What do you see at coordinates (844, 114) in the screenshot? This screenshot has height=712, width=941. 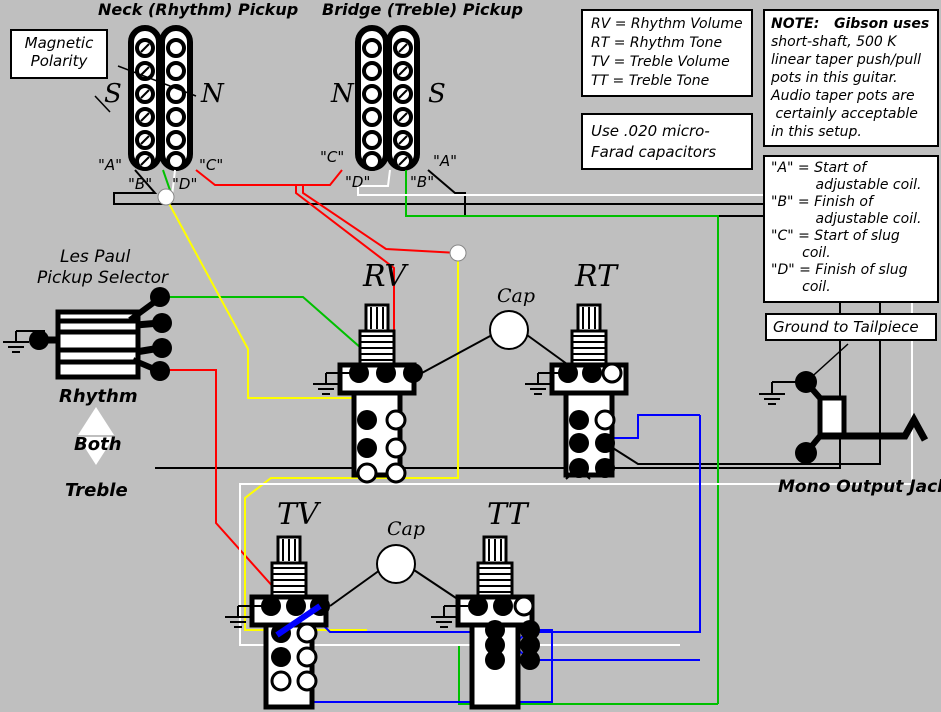 I see `pot-note-line-6: certainly acceptable` at bounding box center [844, 114].